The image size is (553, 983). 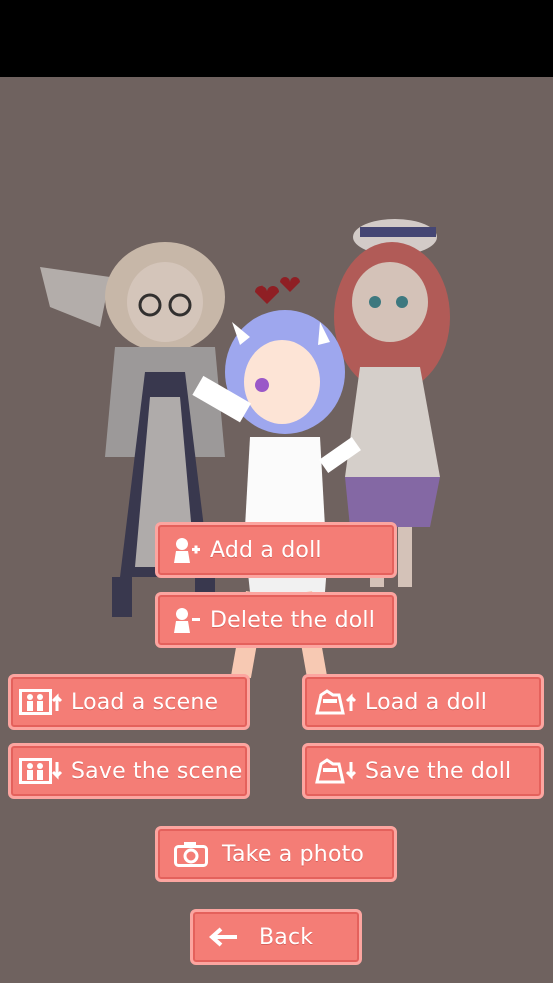 I want to click on remove-person-icon, so click(x=187, y=620).